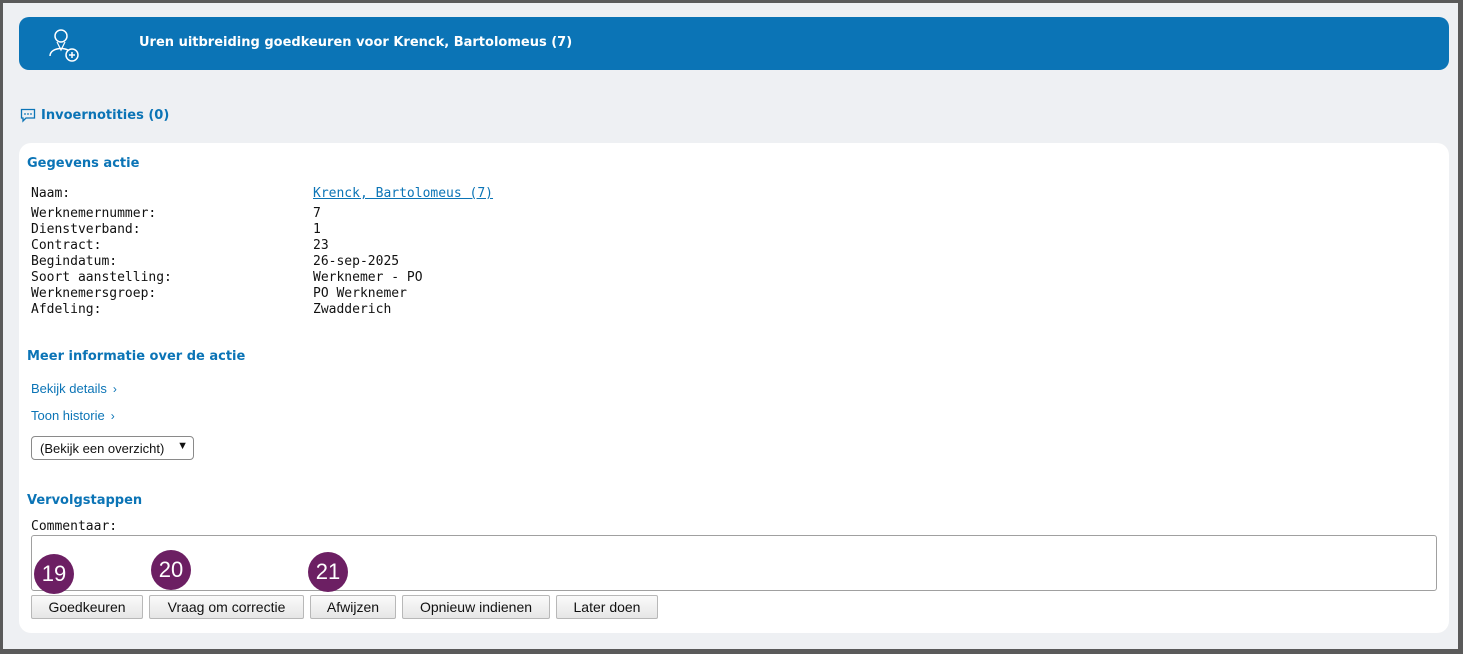  Describe the element at coordinates (86, 229) in the screenshot. I see `detail-label: Dienstverband:` at that location.